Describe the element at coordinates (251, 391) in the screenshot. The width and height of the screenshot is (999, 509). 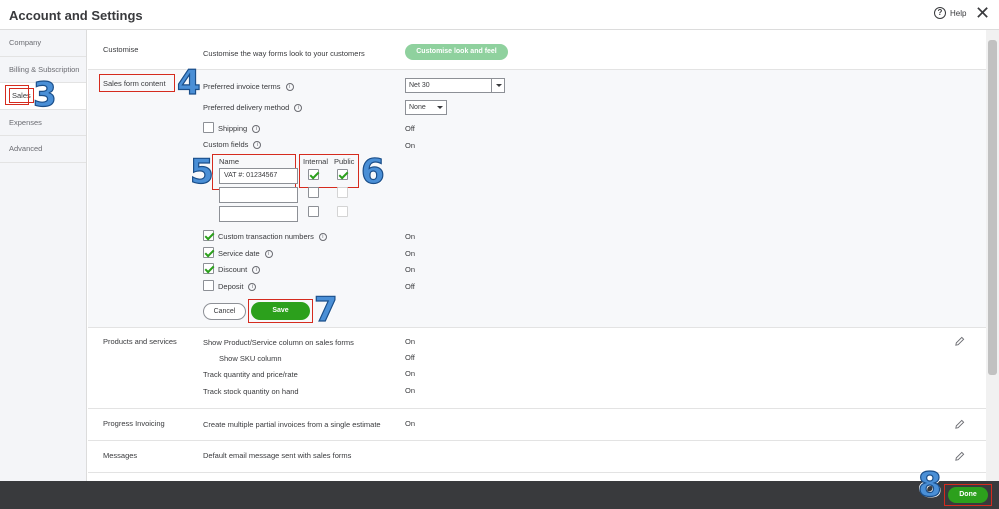
I see `track-stock-label: Track stock quantity on hand` at that location.